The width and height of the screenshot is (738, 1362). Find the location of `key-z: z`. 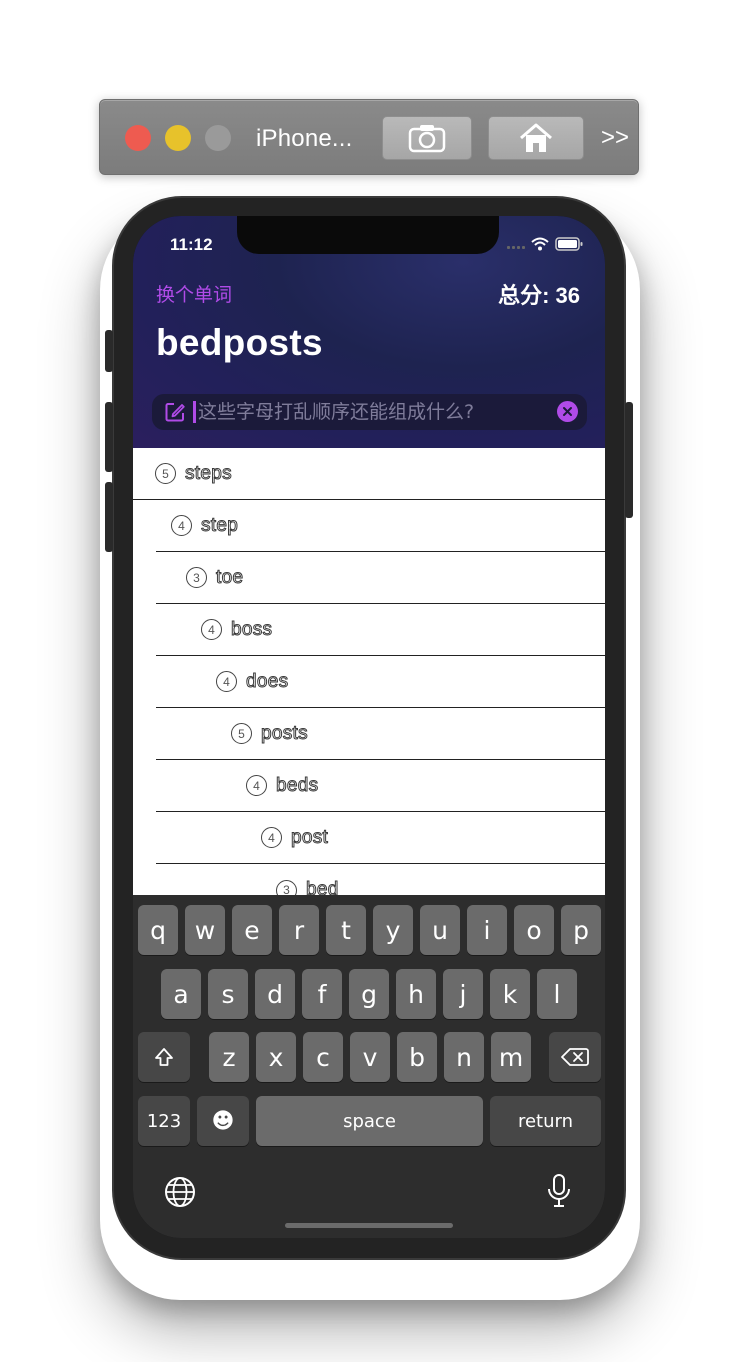

key-z: z is located at coordinates (229, 1057).